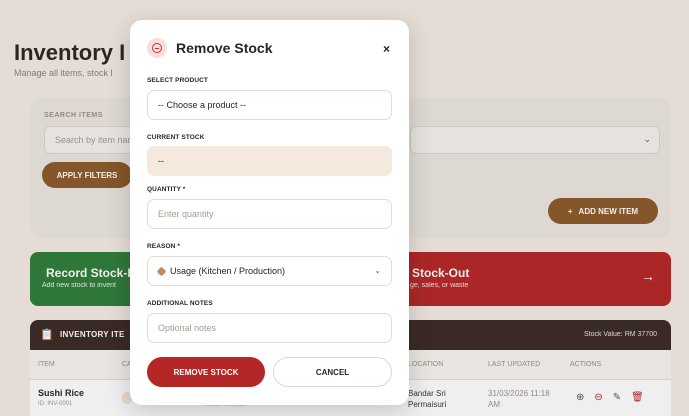 This screenshot has height=416, width=689. I want to click on product-select: -- Choose a product --, so click(269, 105).